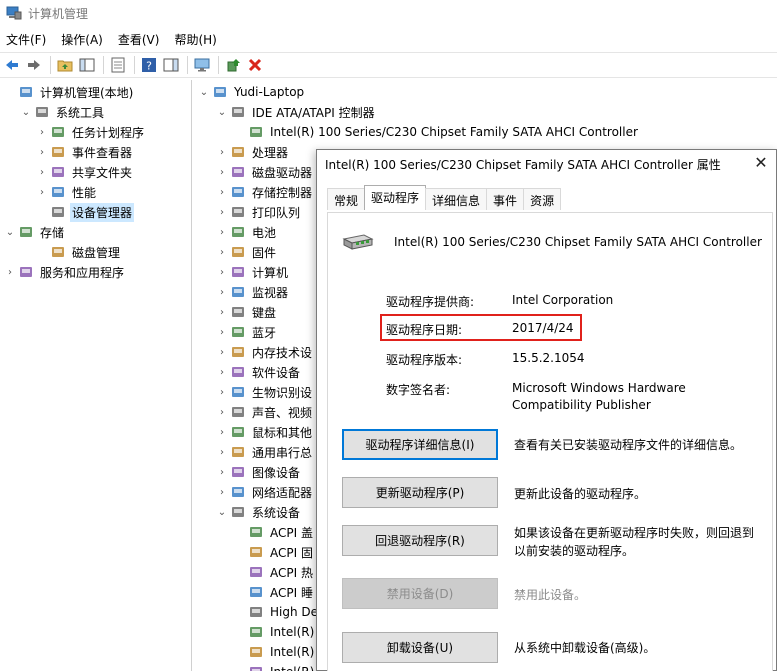 The image size is (777, 671). Describe the element at coordinates (82, 39) in the screenshot. I see `menu-action: 操作(A)` at that location.